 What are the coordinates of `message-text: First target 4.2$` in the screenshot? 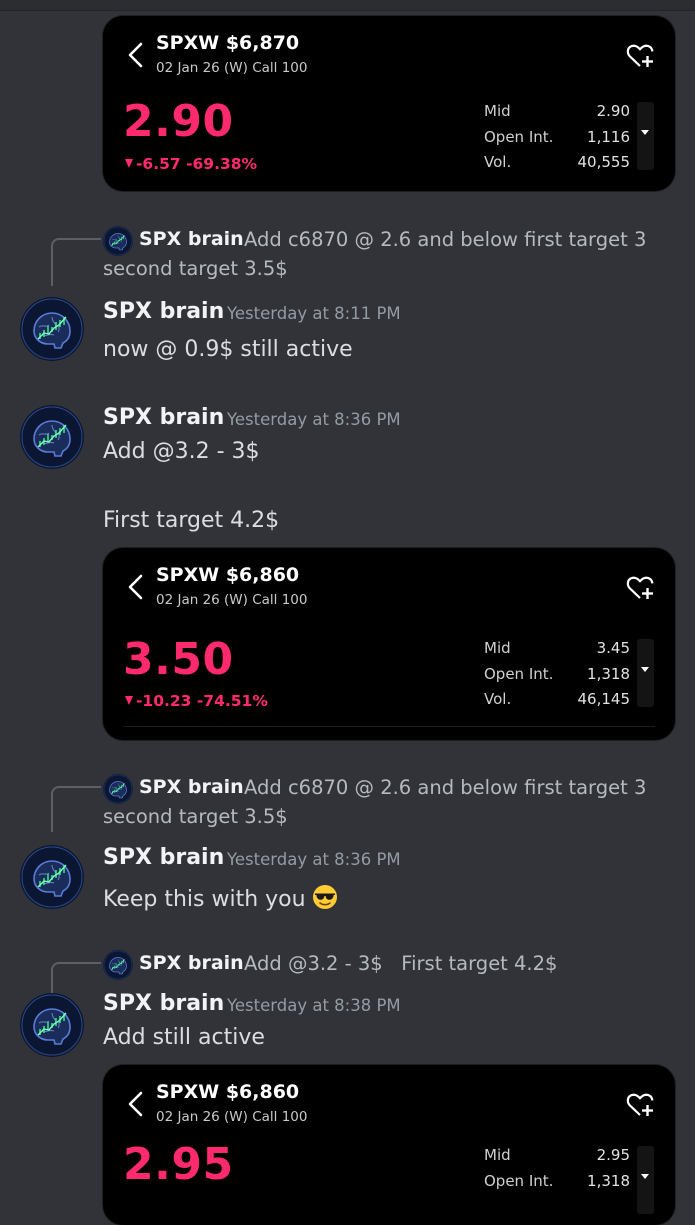 It's located at (191, 520).